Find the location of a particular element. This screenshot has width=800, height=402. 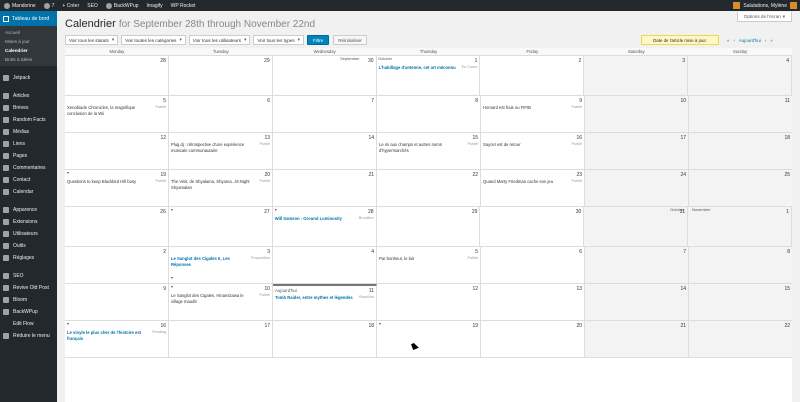

submenu-home: Accueil is located at coordinates (28, 32).